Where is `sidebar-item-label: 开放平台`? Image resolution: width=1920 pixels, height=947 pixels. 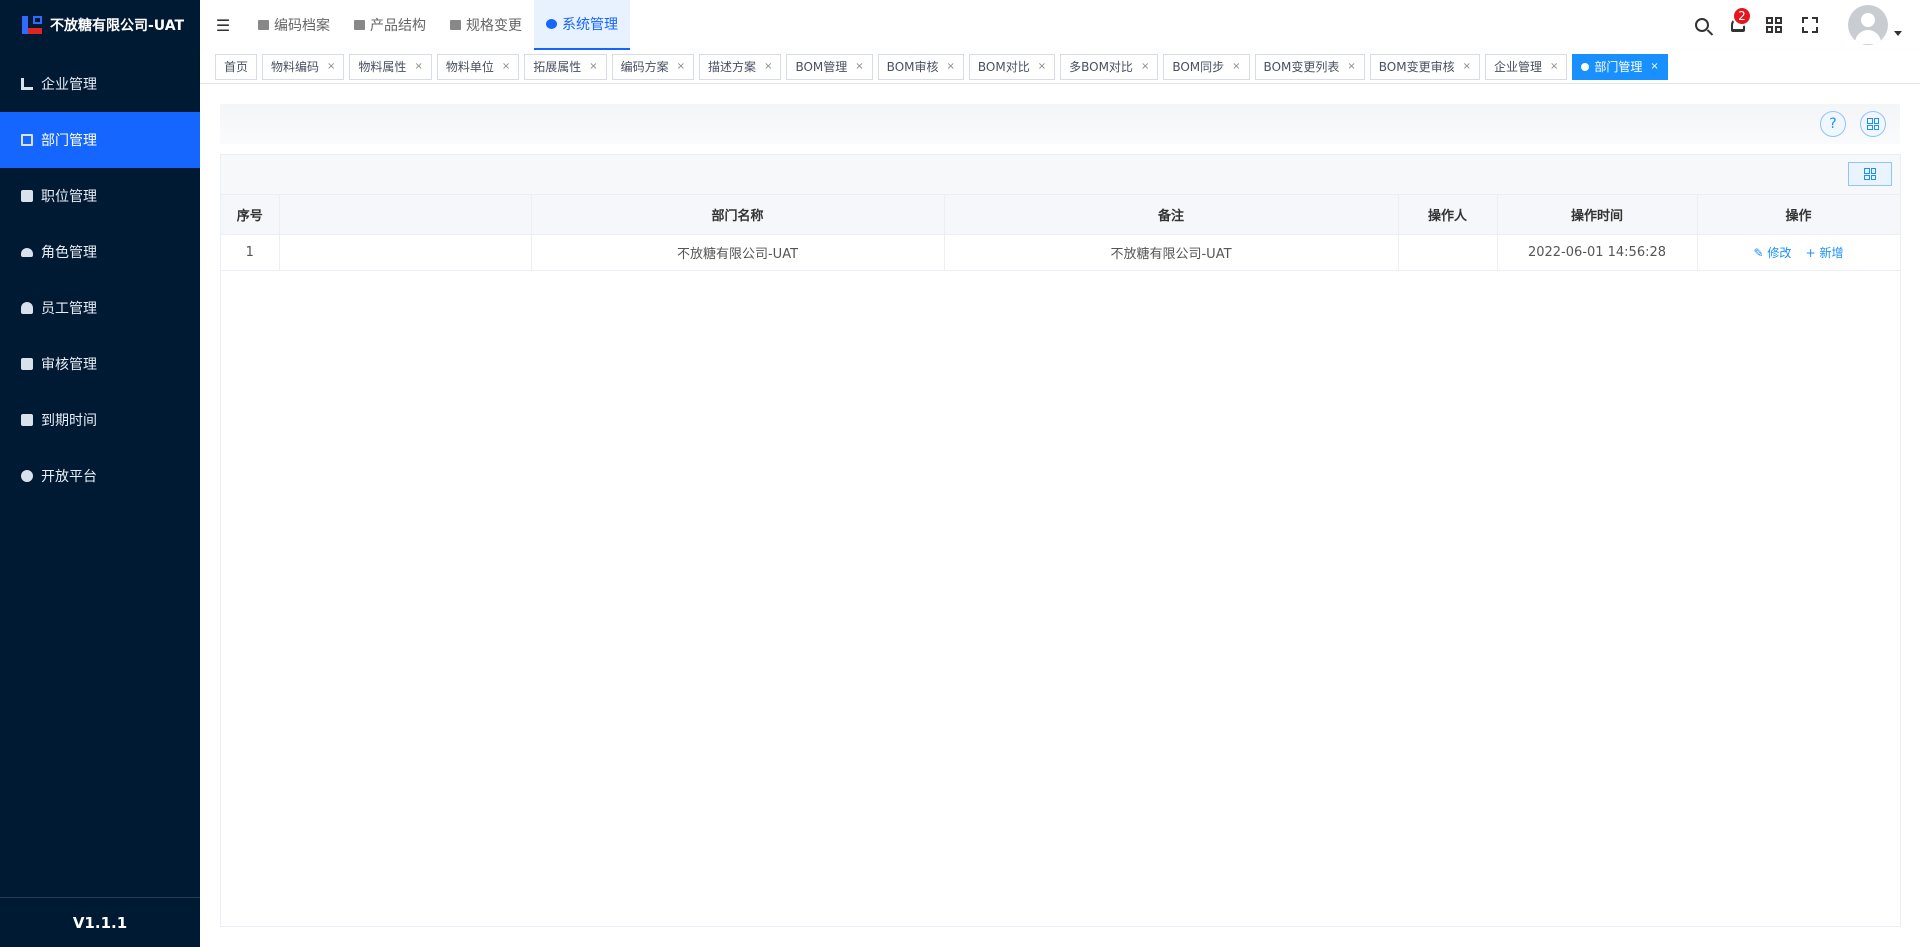
sidebar-item-label: 开放平台 is located at coordinates (69, 477).